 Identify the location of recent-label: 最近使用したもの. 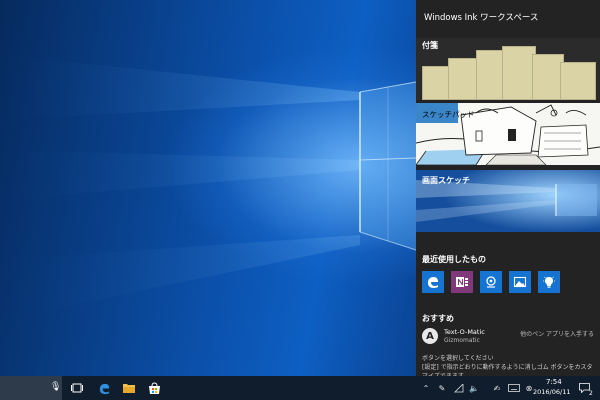
(454, 259).